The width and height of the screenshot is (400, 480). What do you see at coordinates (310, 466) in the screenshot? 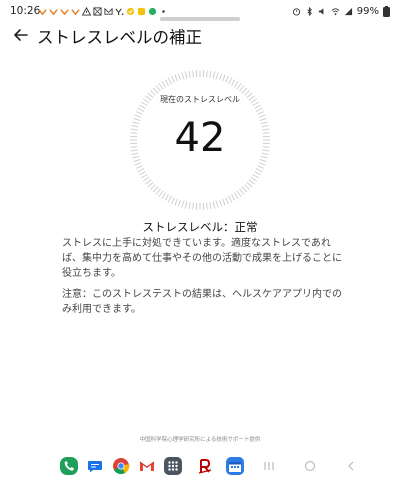
I see `home-button` at bounding box center [310, 466].